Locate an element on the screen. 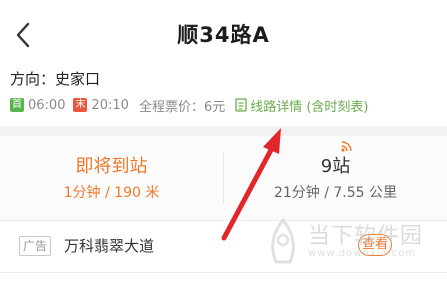 The width and height of the screenshot is (447, 286). first-bus-time: 06:00 is located at coordinates (47, 105).